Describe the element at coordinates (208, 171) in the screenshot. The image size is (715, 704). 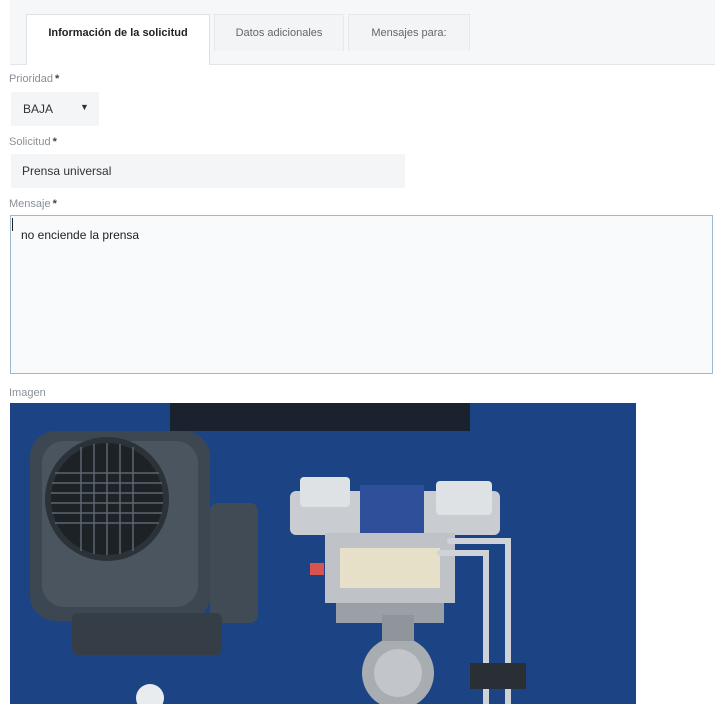
I see `request-input: Prensa universal` at that location.